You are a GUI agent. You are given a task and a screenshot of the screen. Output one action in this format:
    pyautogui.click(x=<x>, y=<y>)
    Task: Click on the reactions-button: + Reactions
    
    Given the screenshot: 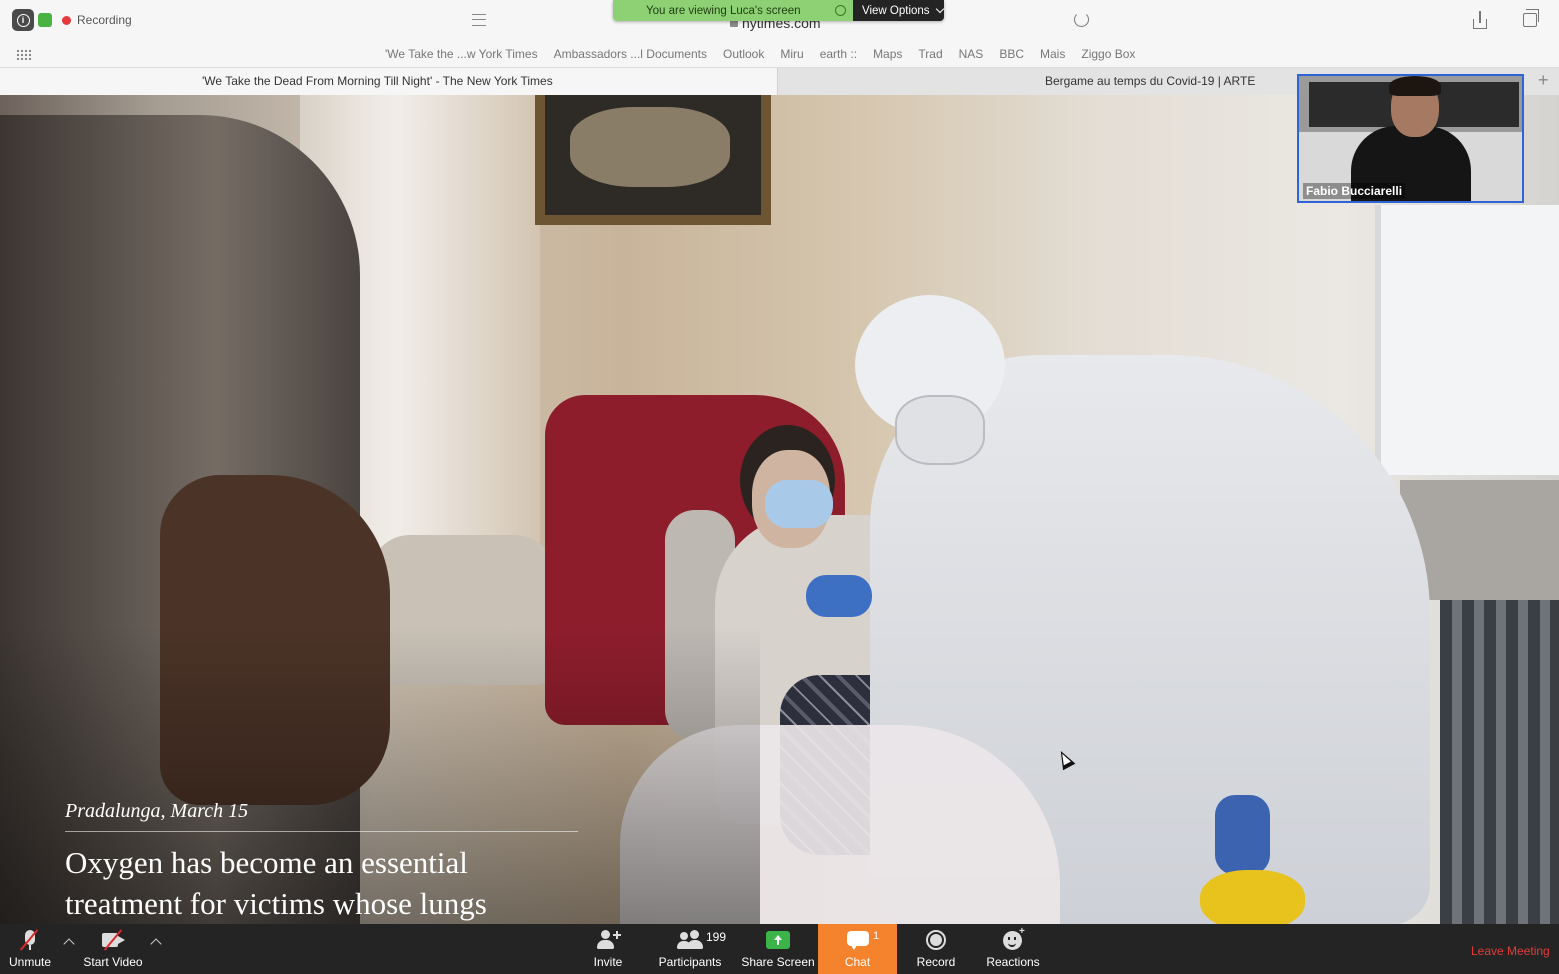 What is the action you would take?
    pyautogui.click(x=1013, y=949)
    